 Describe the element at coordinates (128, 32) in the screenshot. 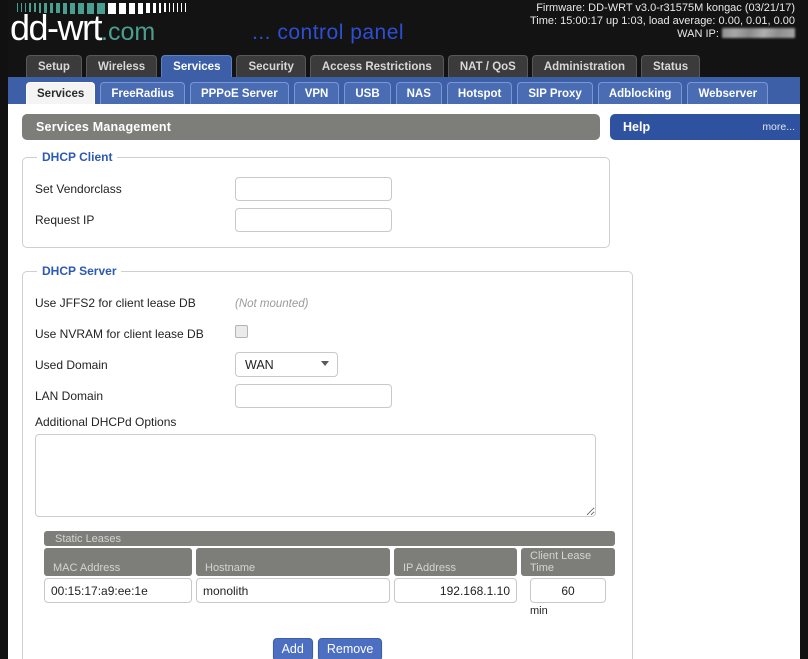

I see `brand-logo-tld: .com` at that location.